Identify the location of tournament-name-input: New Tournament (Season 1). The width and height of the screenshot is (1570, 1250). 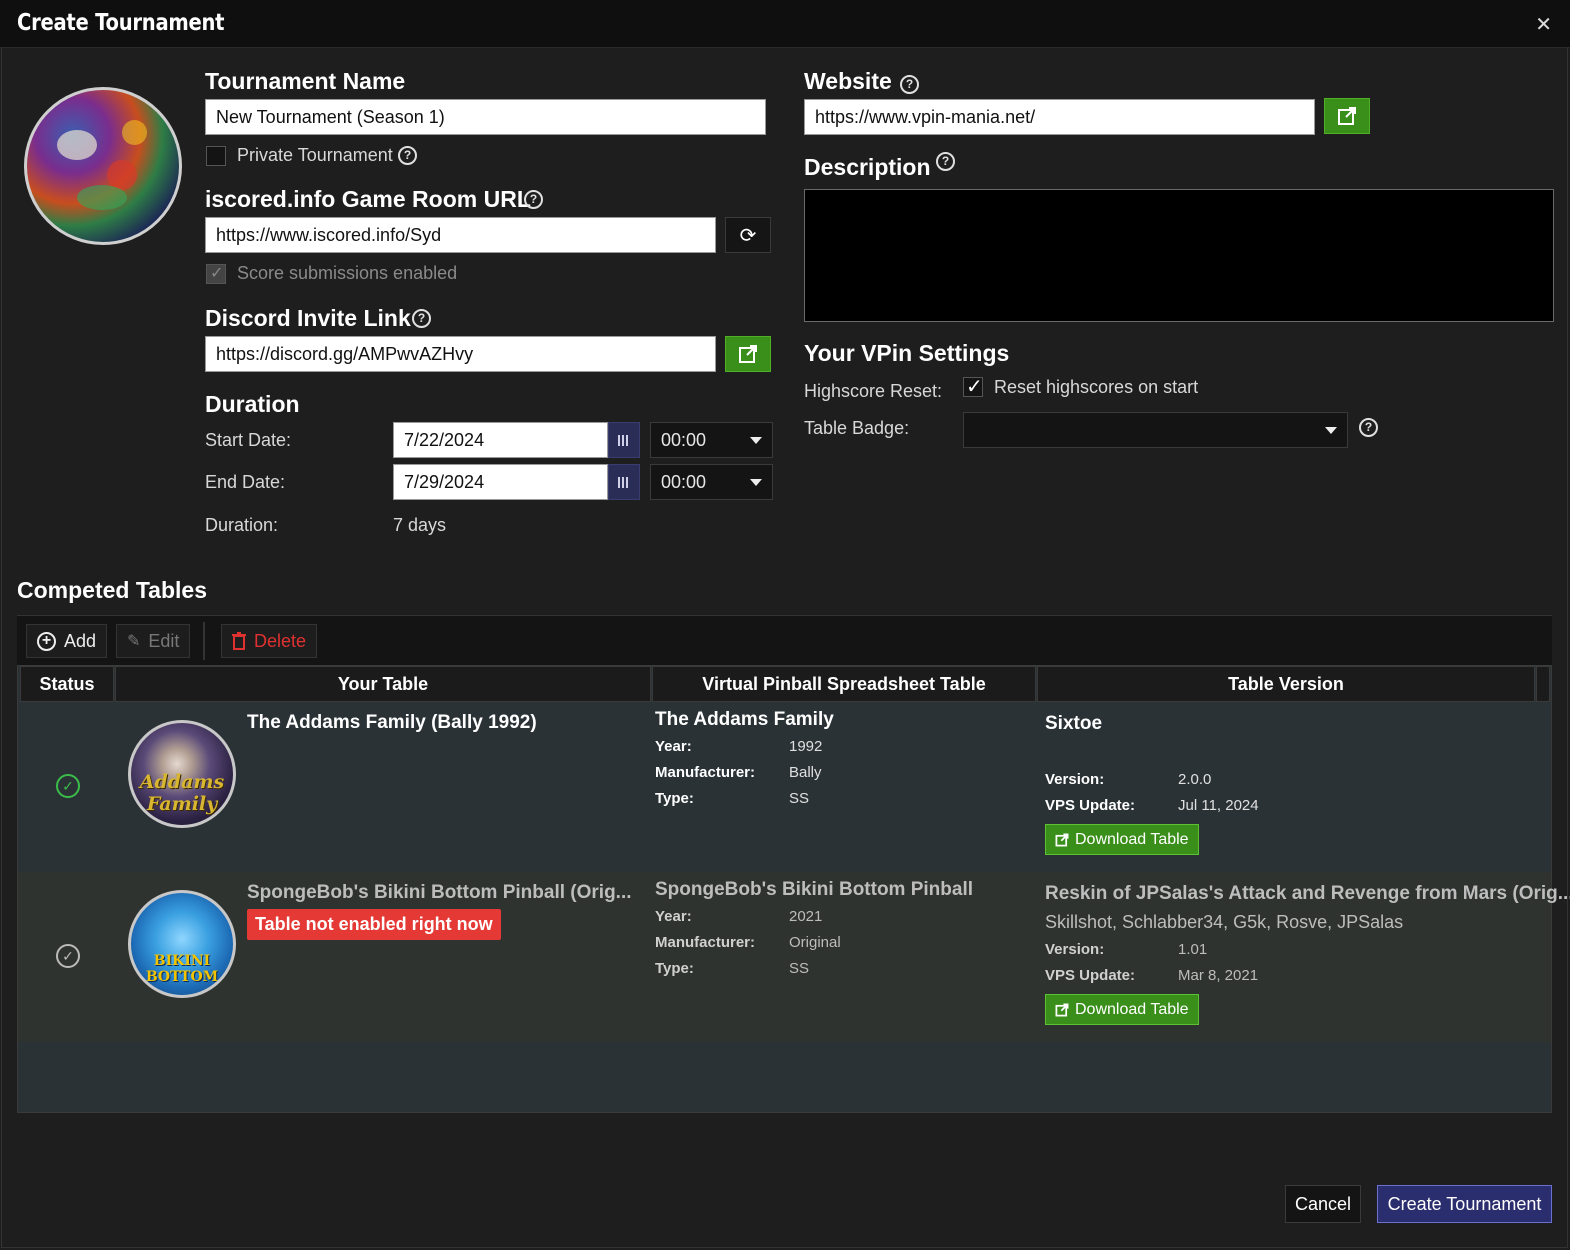
(485, 117).